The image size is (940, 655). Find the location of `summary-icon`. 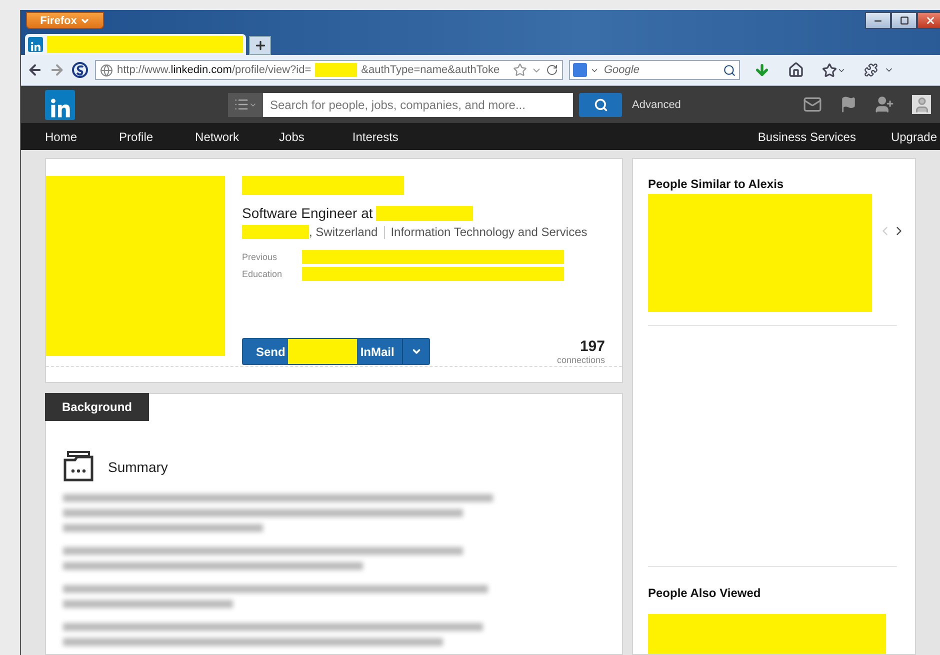

summary-icon is located at coordinates (78, 466).